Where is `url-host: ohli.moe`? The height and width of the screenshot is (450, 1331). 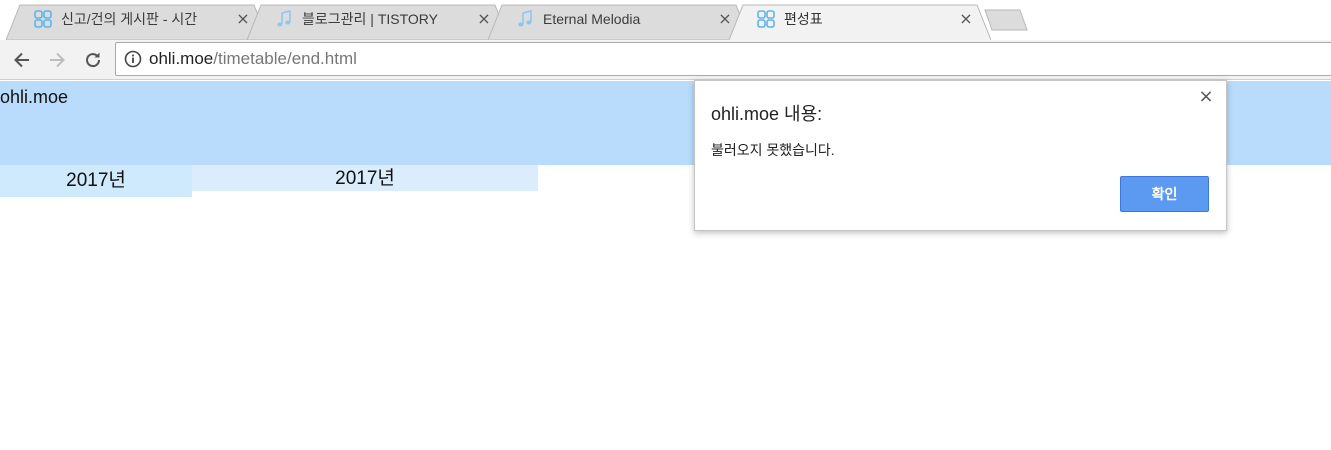 url-host: ohli.moe is located at coordinates (181, 58).